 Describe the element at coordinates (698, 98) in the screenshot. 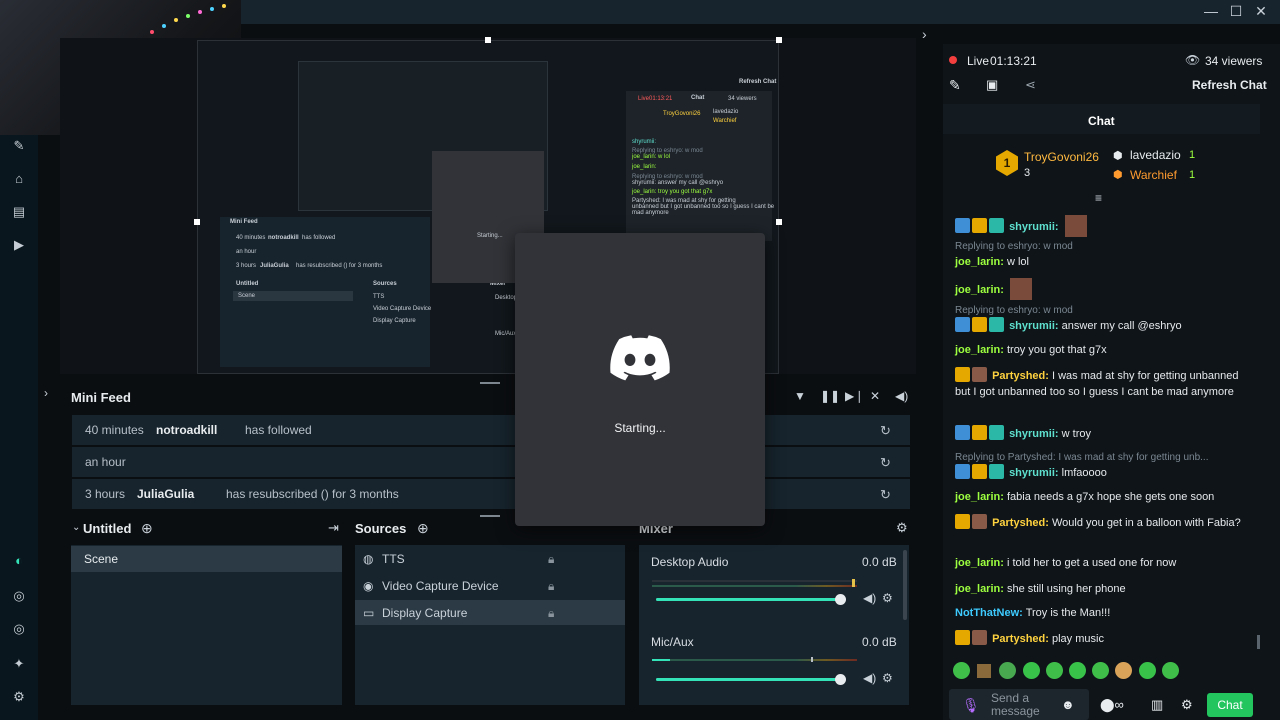

I see `preview-chat-title: Chat` at that location.